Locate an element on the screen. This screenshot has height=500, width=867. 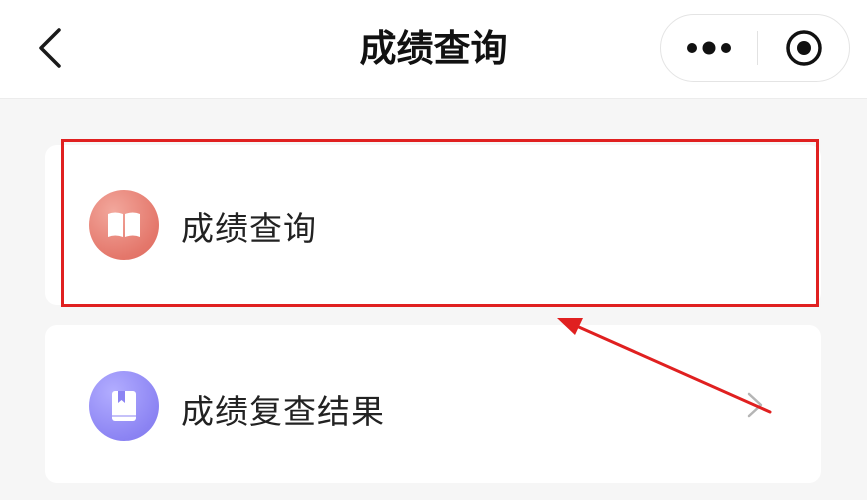
more-button is located at coordinates (709, 48).